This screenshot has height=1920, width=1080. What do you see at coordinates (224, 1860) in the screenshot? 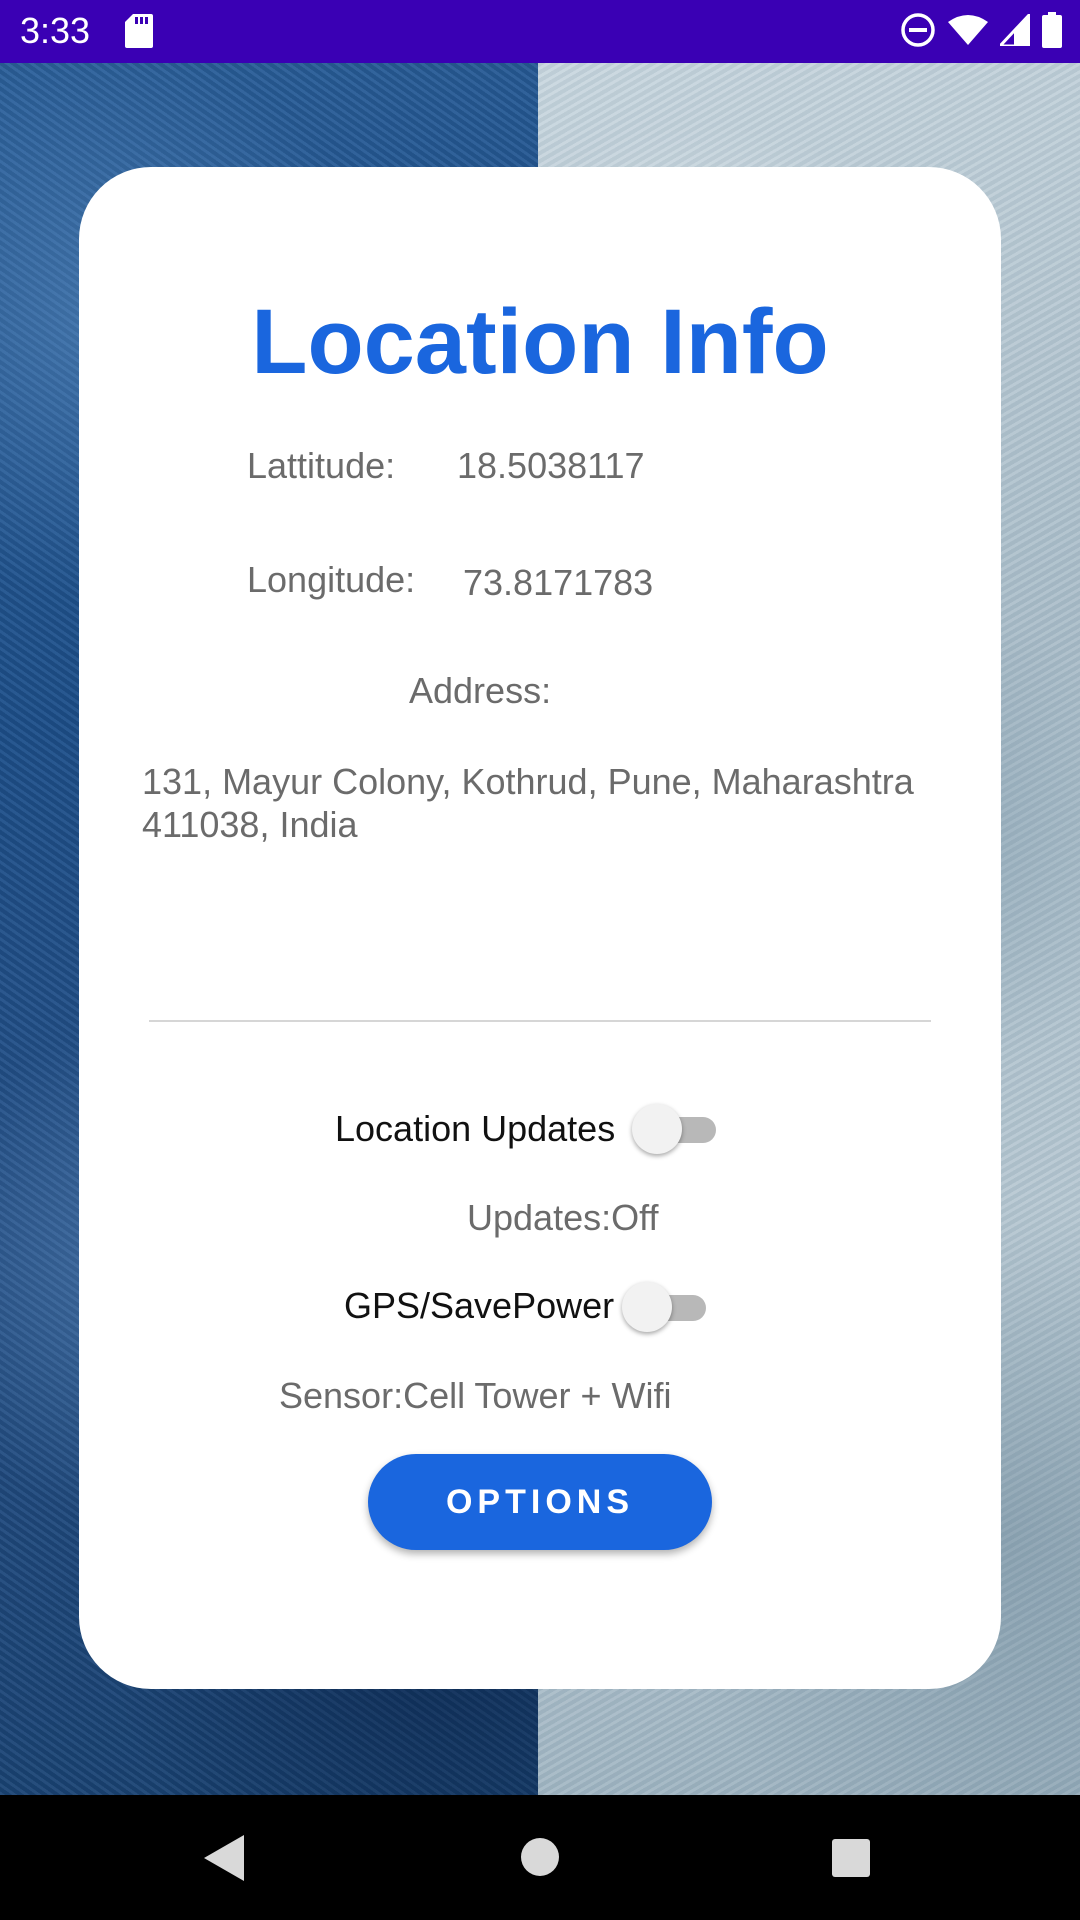
I see `back-icon` at bounding box center [224, 1860].